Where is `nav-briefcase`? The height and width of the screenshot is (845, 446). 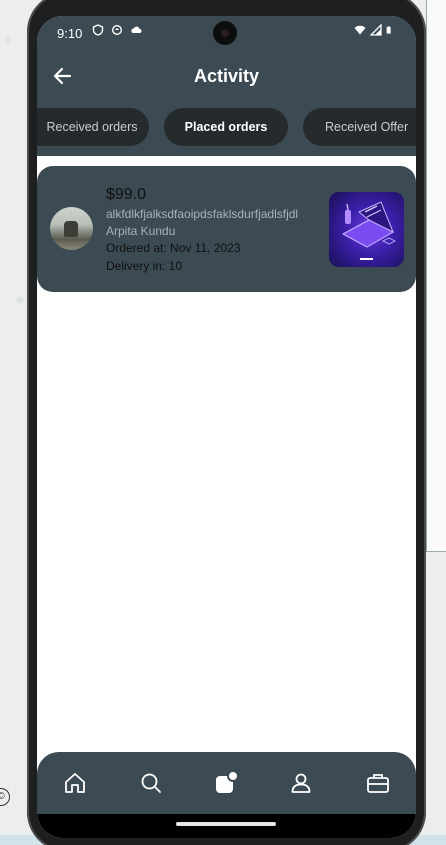 nav-briefcase is located at coordinates (378, 783).